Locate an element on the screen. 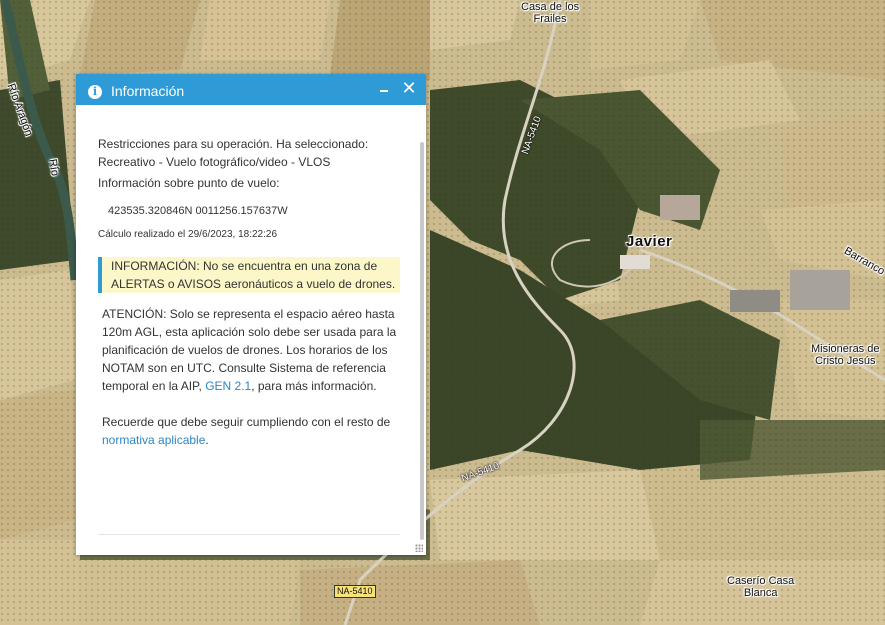 Image resolution: width=885 pixels, height=625 pixels. panel-divider is located at coordinates (249, 534).